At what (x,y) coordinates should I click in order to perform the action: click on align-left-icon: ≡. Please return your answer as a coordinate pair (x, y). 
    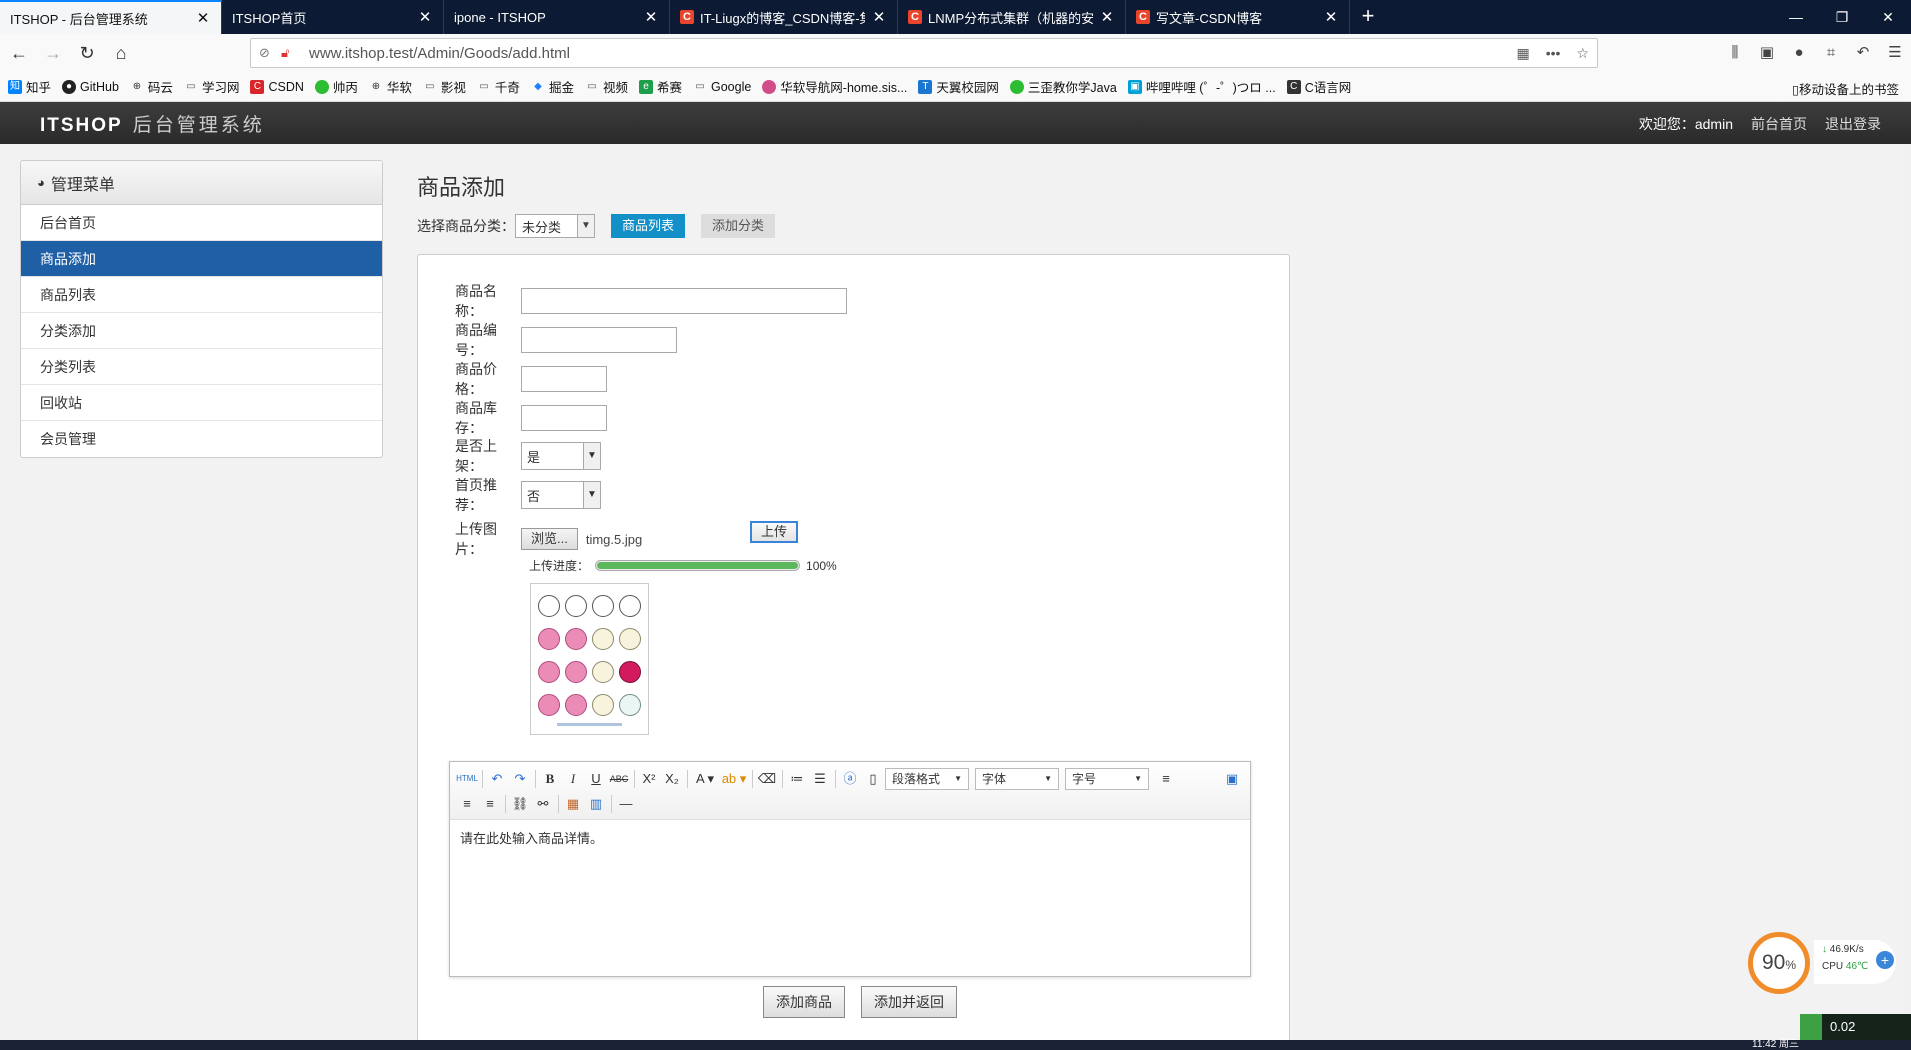
    Looking at the image, I should click on (1166, 779).